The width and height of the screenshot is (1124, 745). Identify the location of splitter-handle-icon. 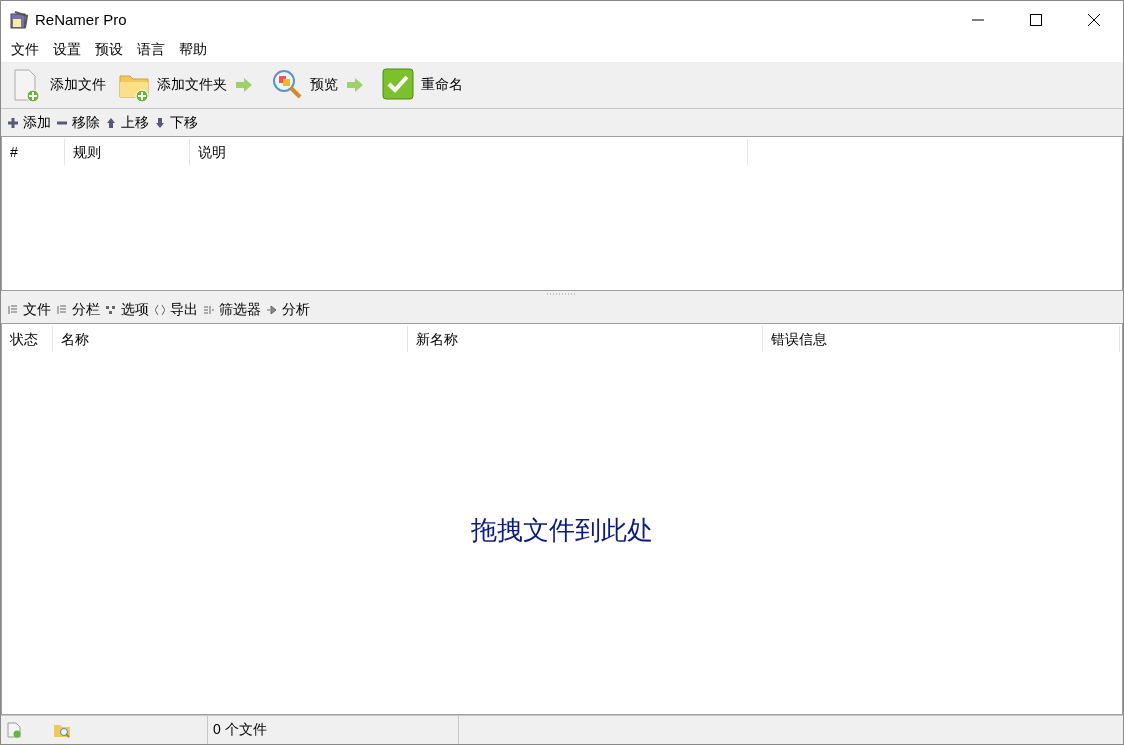
(562, 293).